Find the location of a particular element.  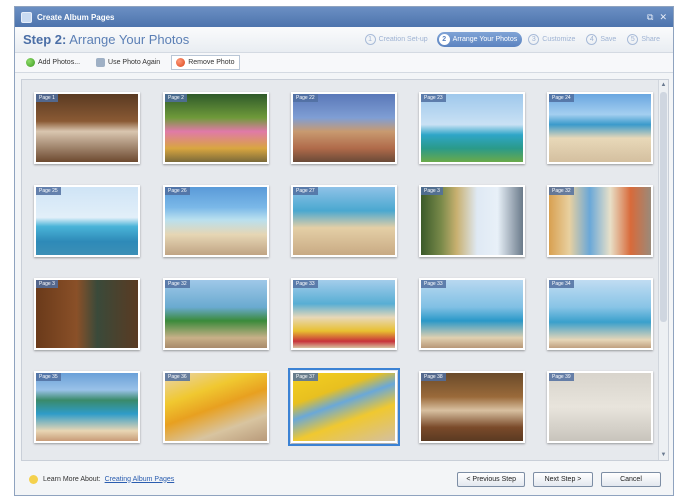

photo-image: Page 3 is located at coordinates (472, 221).